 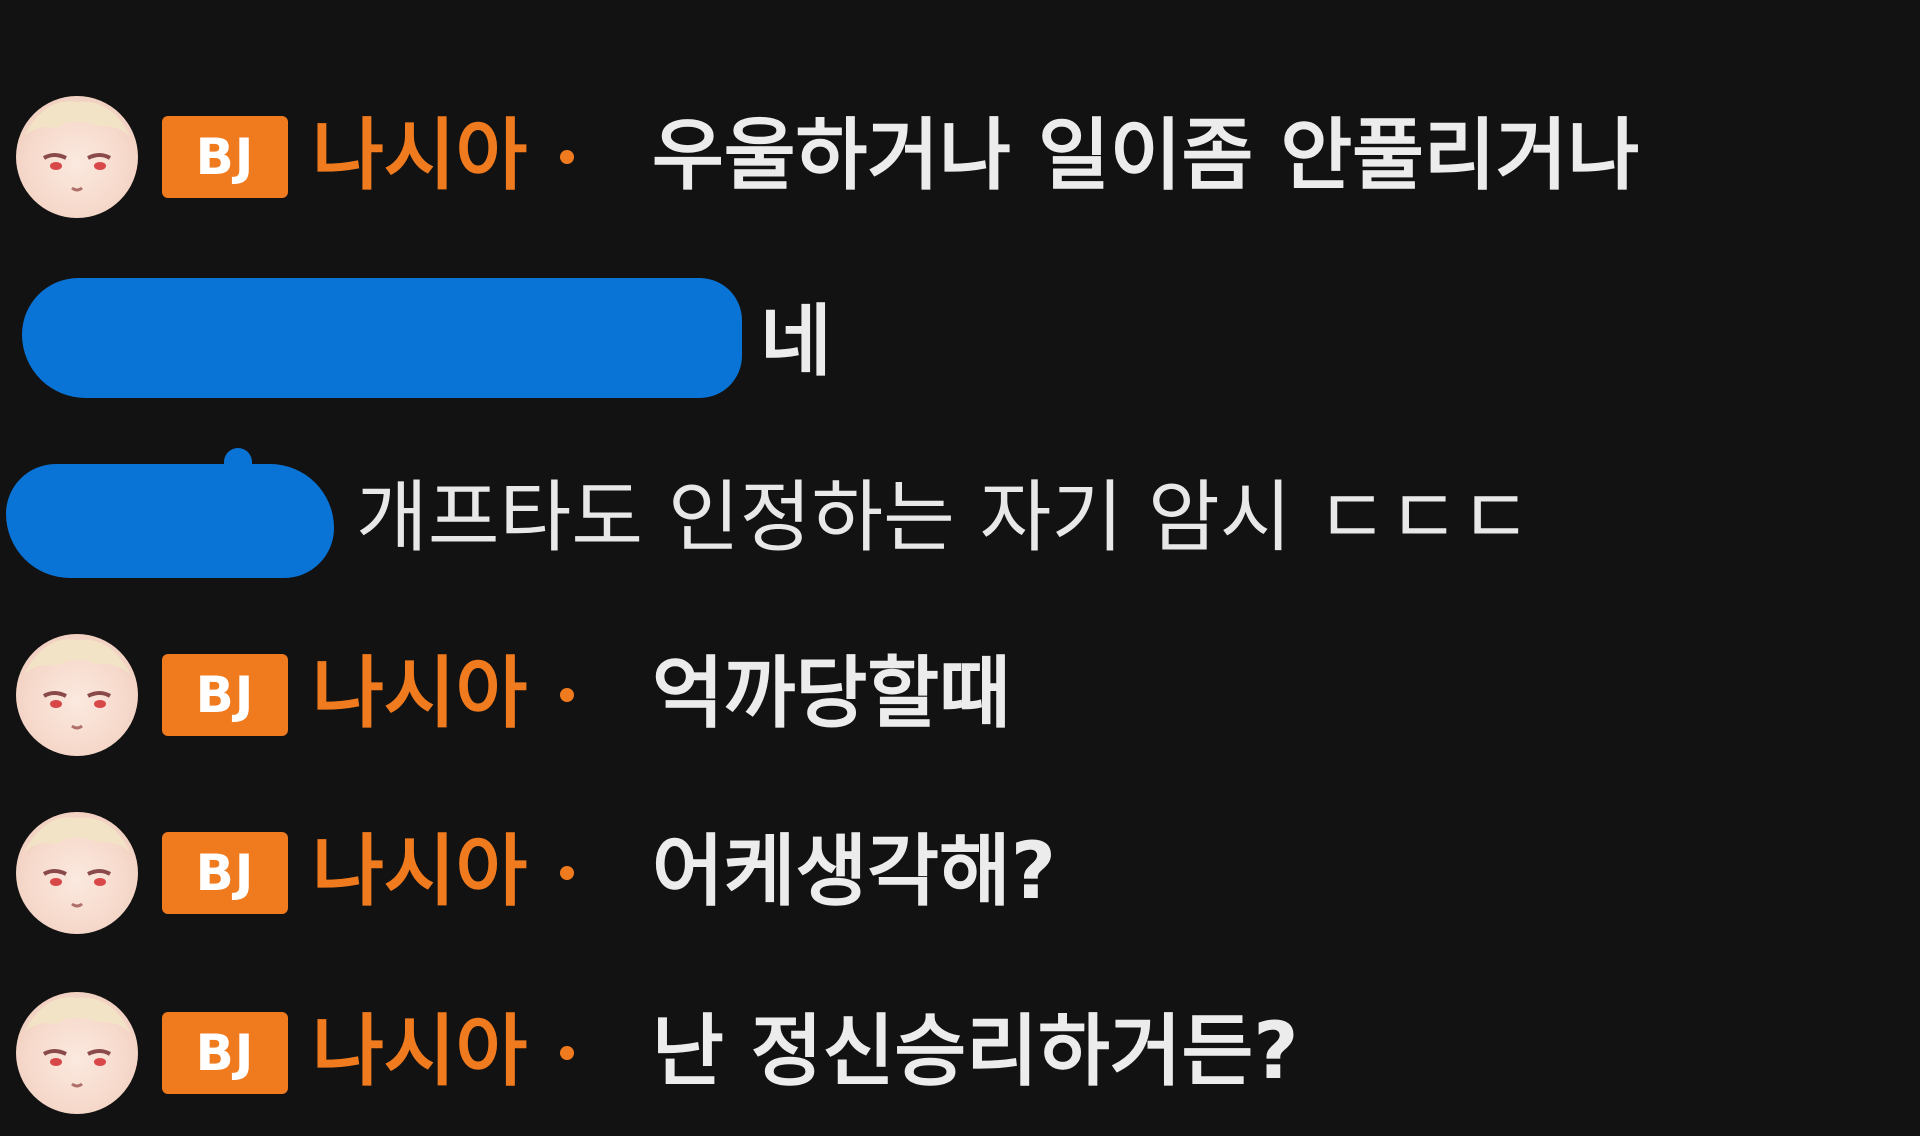 I want to click on chat-message: BJ 나시아 어케생각해?, so click(x=960, y=877).